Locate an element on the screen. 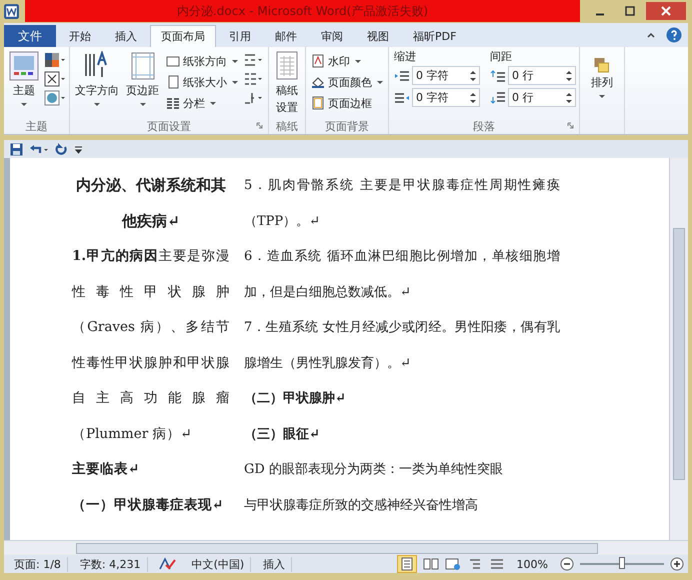  ribbon-tab: 视图 is located at coordinates (378, 36).